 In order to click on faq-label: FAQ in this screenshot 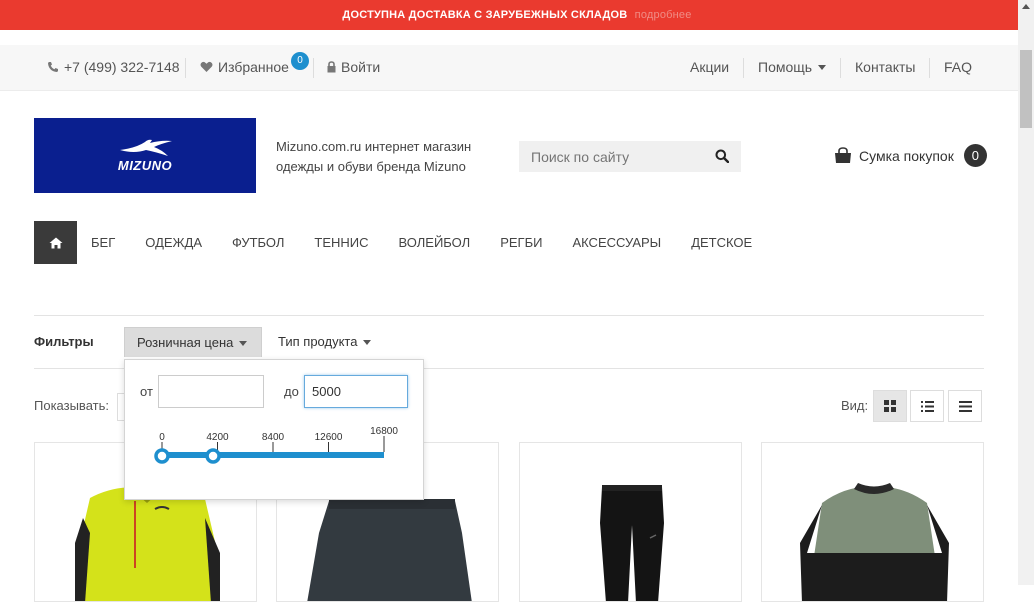, I will do `click(958, 67)`.